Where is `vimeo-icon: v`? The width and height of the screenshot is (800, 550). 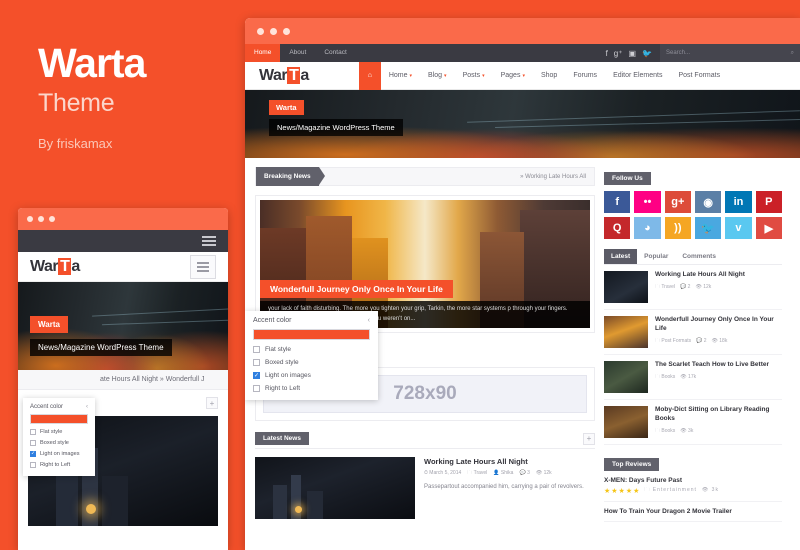 vimeo-icon: v is located at coordinates (738, 228).